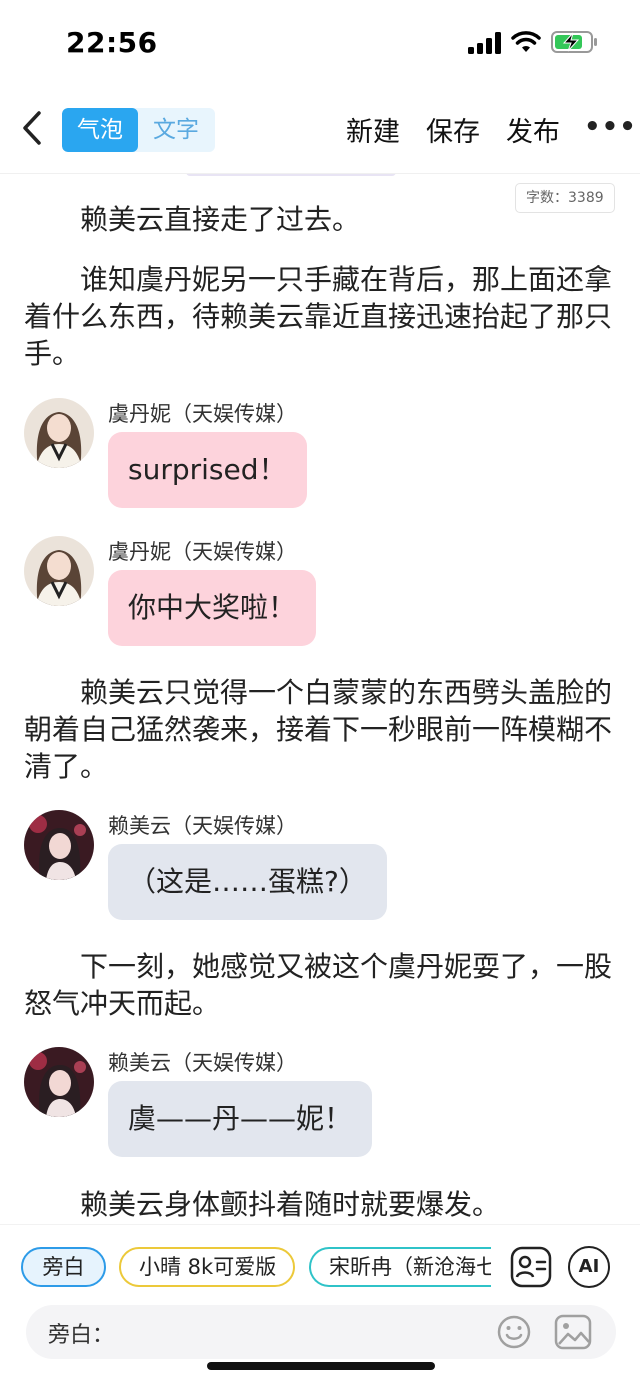 The width and height of the screenshot is (640, 1385). Describe the element at coordinates (531, 1267) in the screenshot. I see `character-card-icon` at that location.